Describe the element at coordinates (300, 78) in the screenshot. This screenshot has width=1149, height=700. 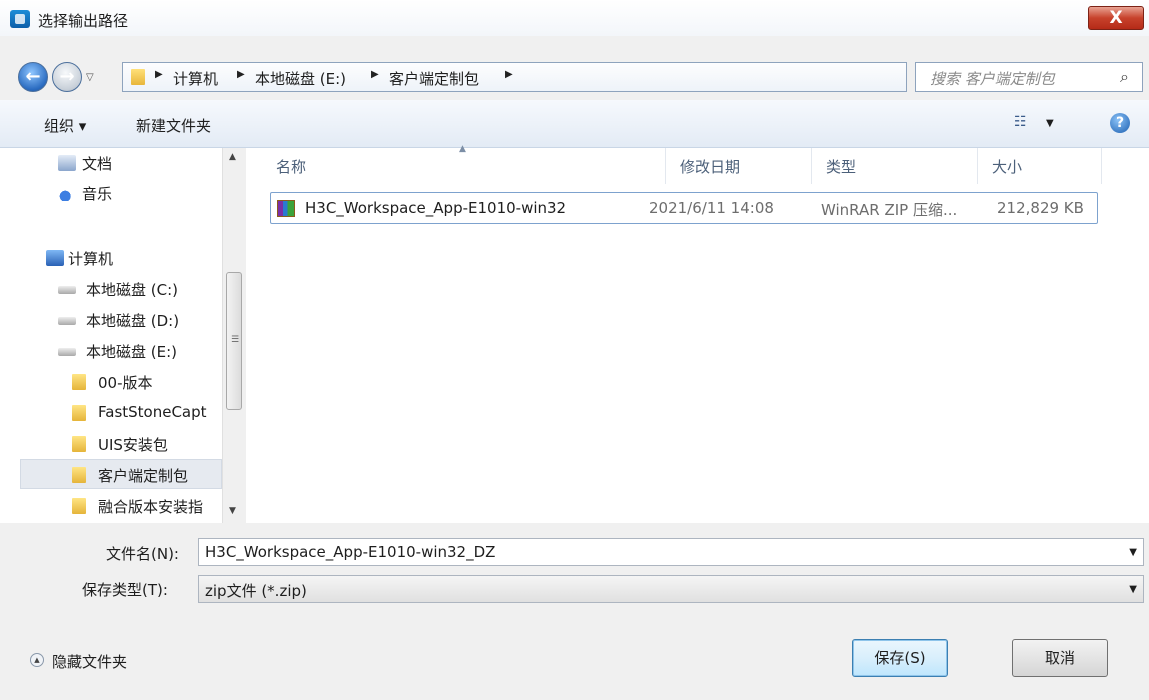
I see `breadcrumb-drive-e: 本地磁盘 (E:)` at that location.